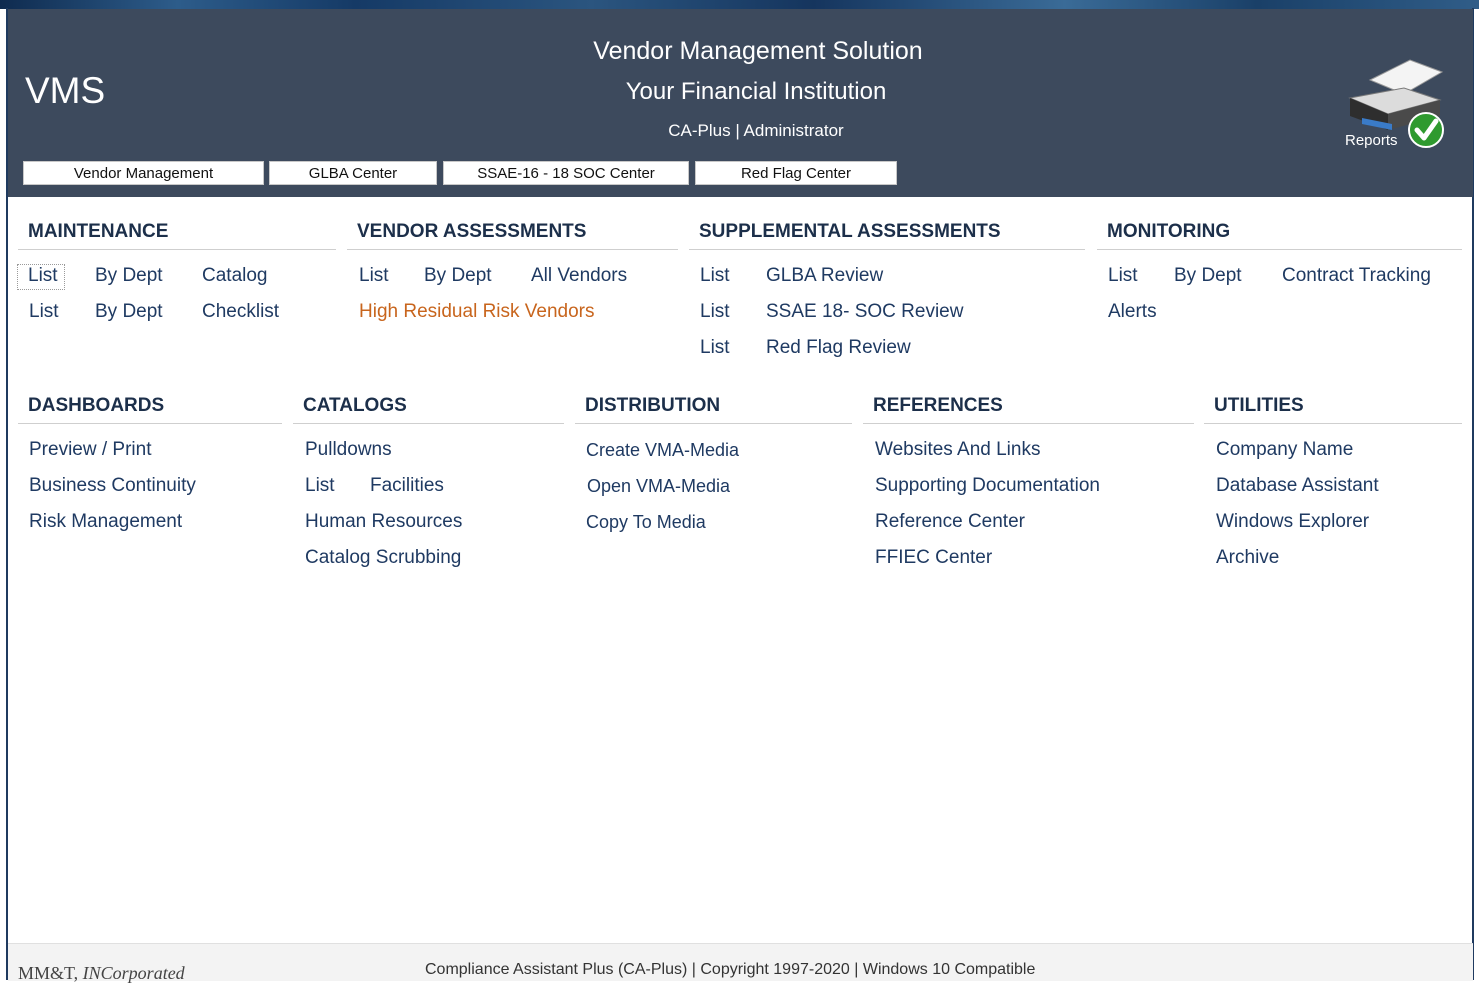 This screenshot has height=984, width=1479. What do you see at coordinates (1123, 276) in the screenshot?
I see `monitoring-list: List` at bounding box center [1123, 276].